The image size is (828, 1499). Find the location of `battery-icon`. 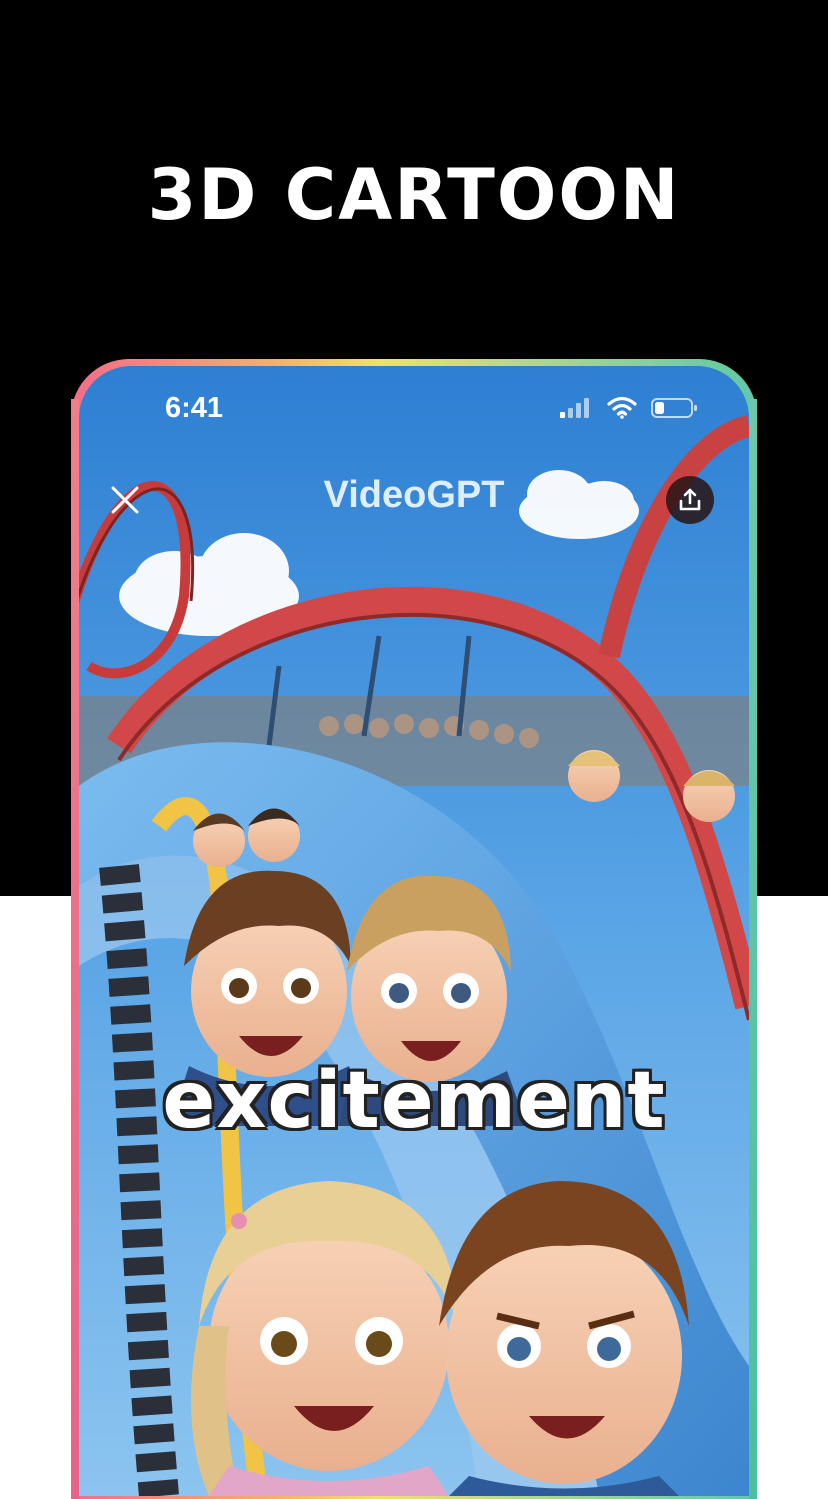

battery-icon is located at coordinates (674, 408).